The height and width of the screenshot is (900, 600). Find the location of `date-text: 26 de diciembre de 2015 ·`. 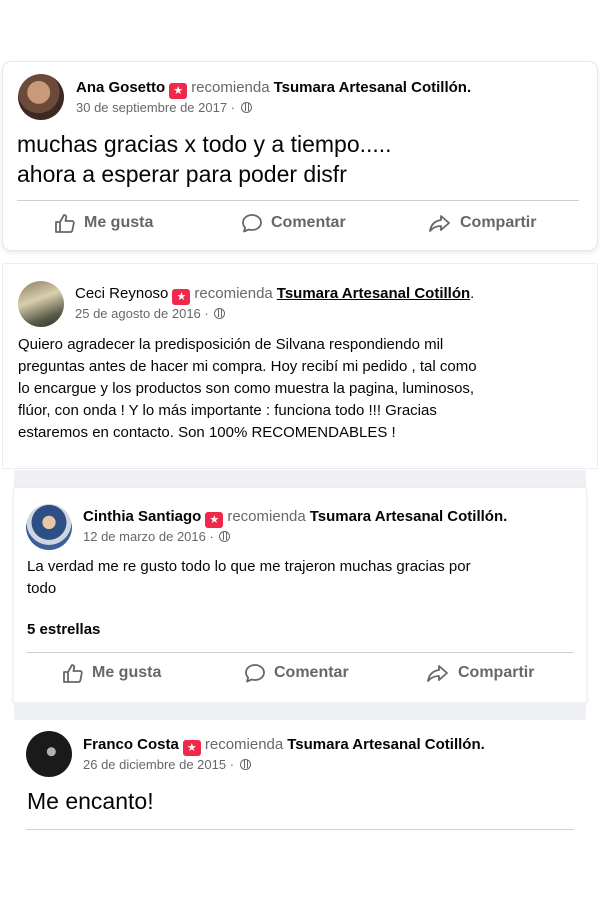

date-text: 26 de diciembre de 2015 · is located at coordinates (158, 764).